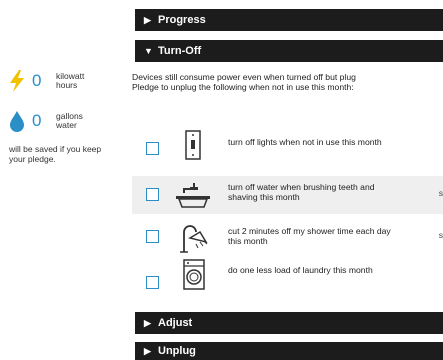 The image size is (443, 360). Describe the element at coordinates (194, 239) in the screenshot. I see `shower-head-icon` at that location.